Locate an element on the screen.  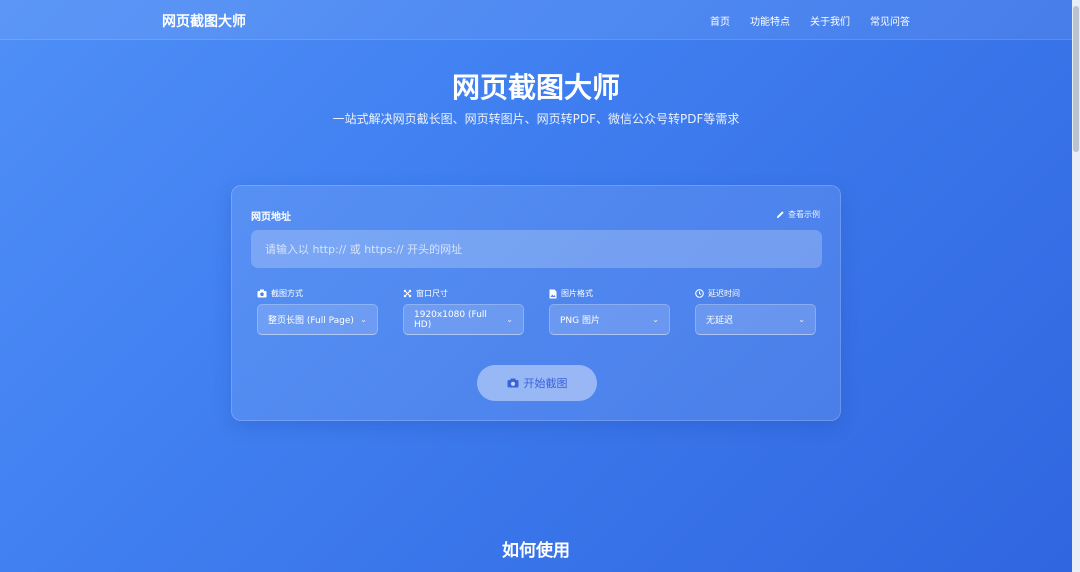
nav-item-about: 关于我们 is located at coordinates (830, 20).